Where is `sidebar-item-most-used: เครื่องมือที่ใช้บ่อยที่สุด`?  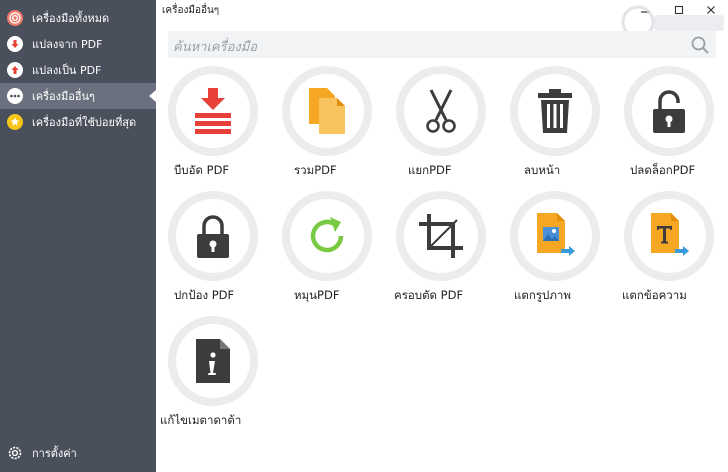
sidebar-item-most-used: เครื่องมือที่ใช้บ่อยที่สุด is located at coordinates (78, 122).